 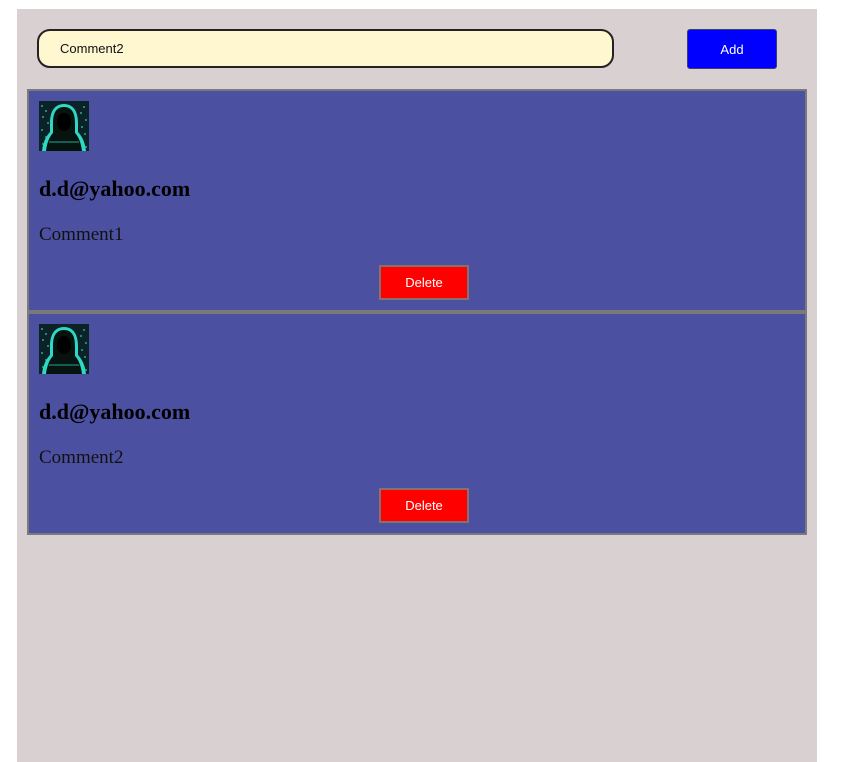 What do you see at coordinates (325, 48) in the screenshot?
I see `comment-input` at bounding box center [325, 48].